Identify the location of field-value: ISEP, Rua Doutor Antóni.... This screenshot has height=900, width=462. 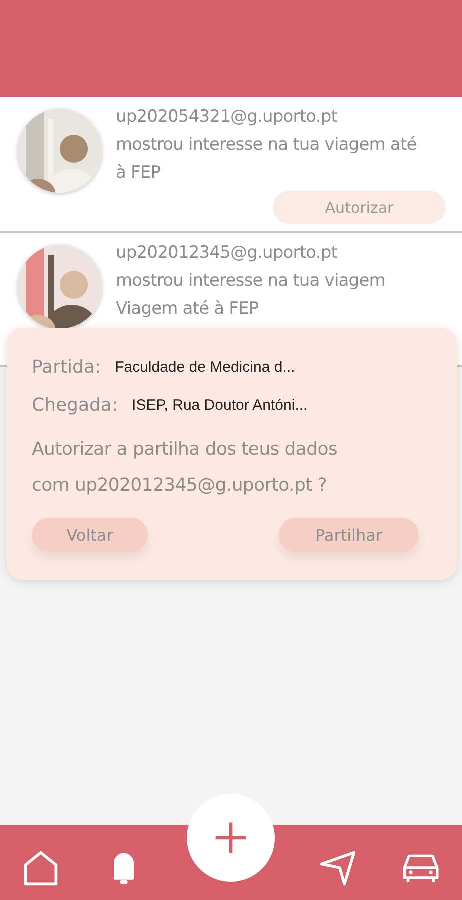
(220, 405).